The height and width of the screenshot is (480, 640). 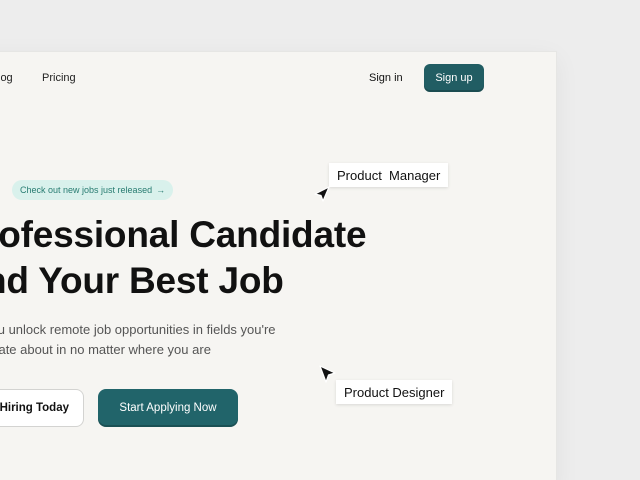 What do you see at coordinates (161, 190) in the screenshot?
I see `arrow-right-icon: →` at bounding box center [161, 190].